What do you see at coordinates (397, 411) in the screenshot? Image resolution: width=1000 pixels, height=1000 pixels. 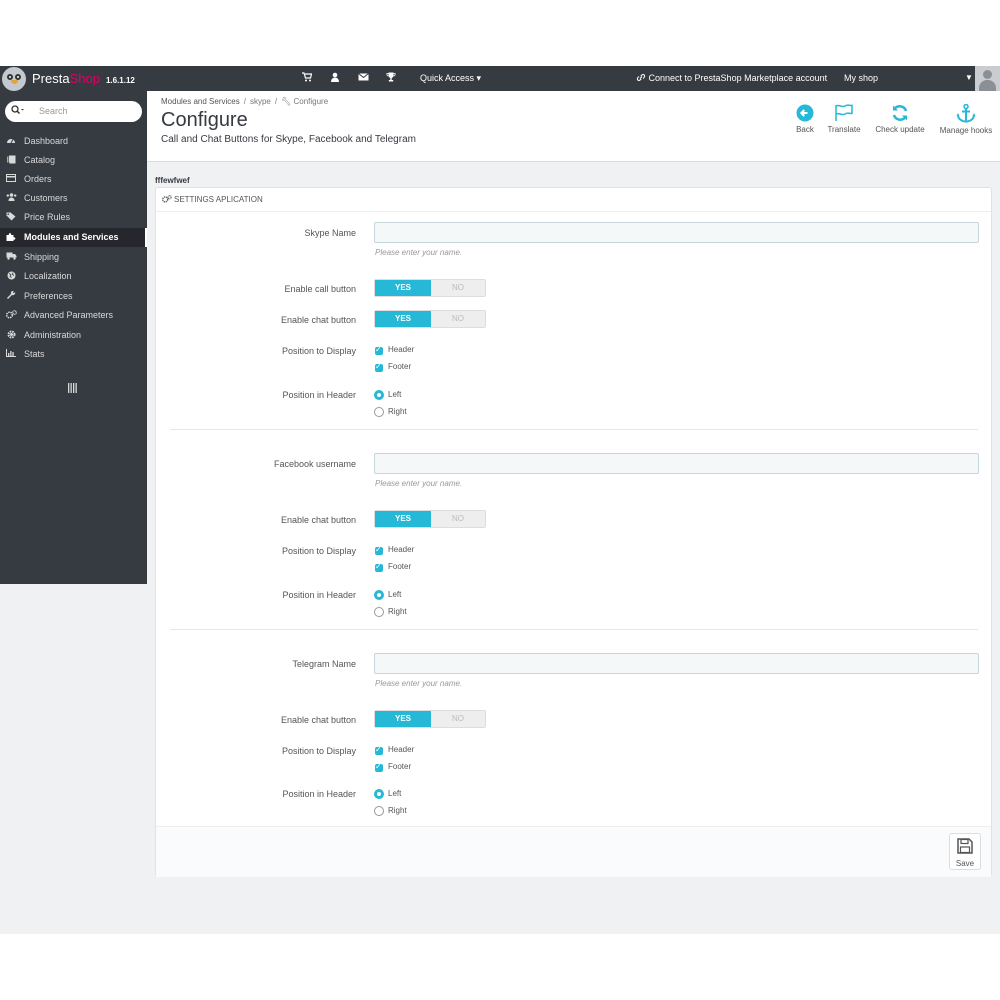 I see `option-label: Right` at bounding box center [397, 411].